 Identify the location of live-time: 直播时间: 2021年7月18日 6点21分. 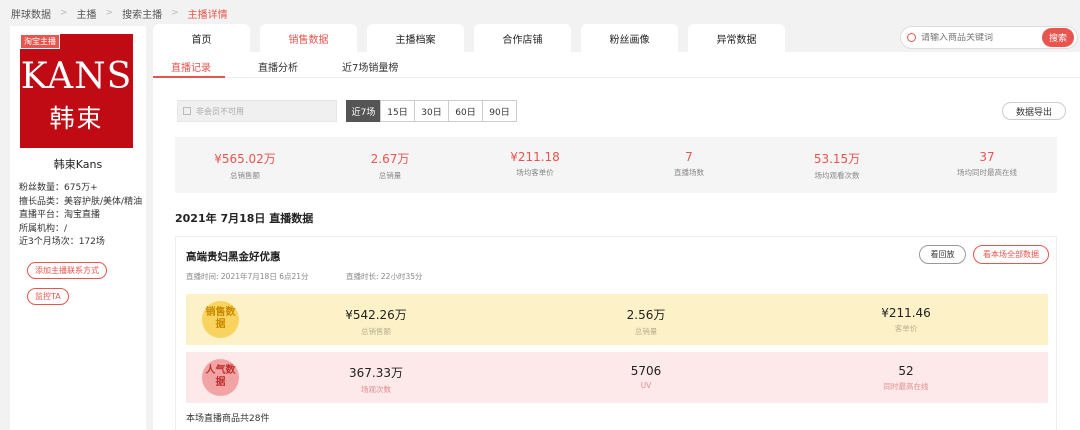
(247, 276).